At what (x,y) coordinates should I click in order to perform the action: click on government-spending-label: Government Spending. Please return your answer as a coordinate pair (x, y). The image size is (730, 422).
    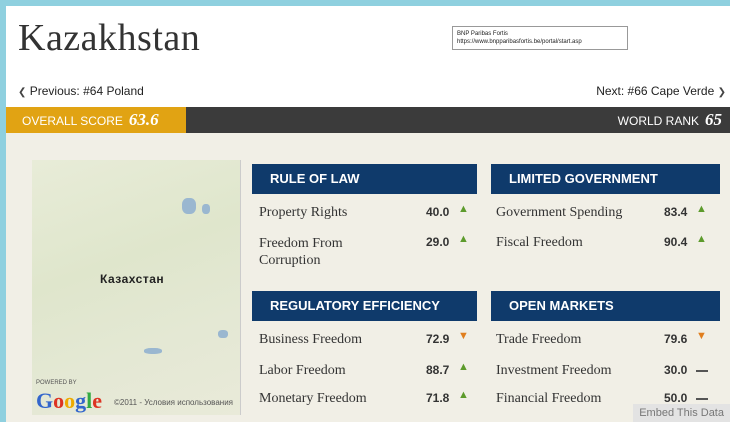
    Looking at the image, I should click on (559, 212).